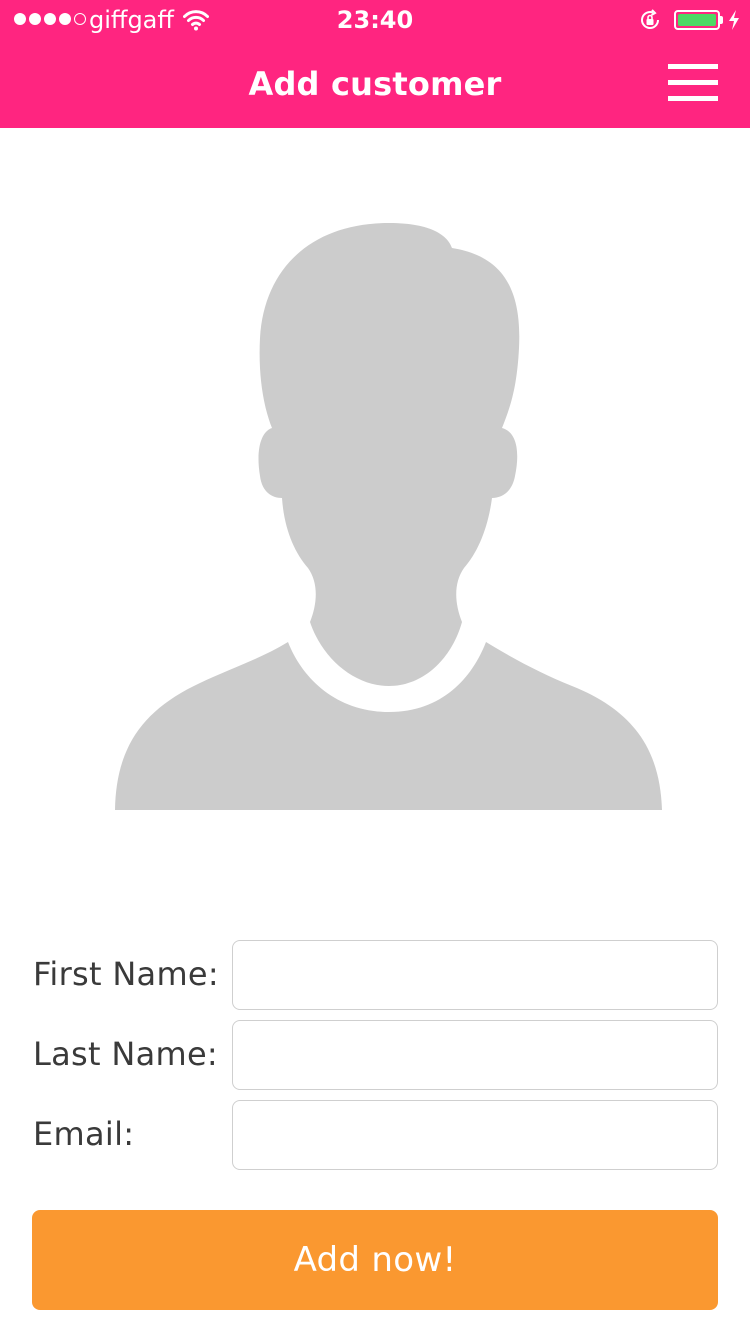  I want to click on battery-icon, so click(697, 20).